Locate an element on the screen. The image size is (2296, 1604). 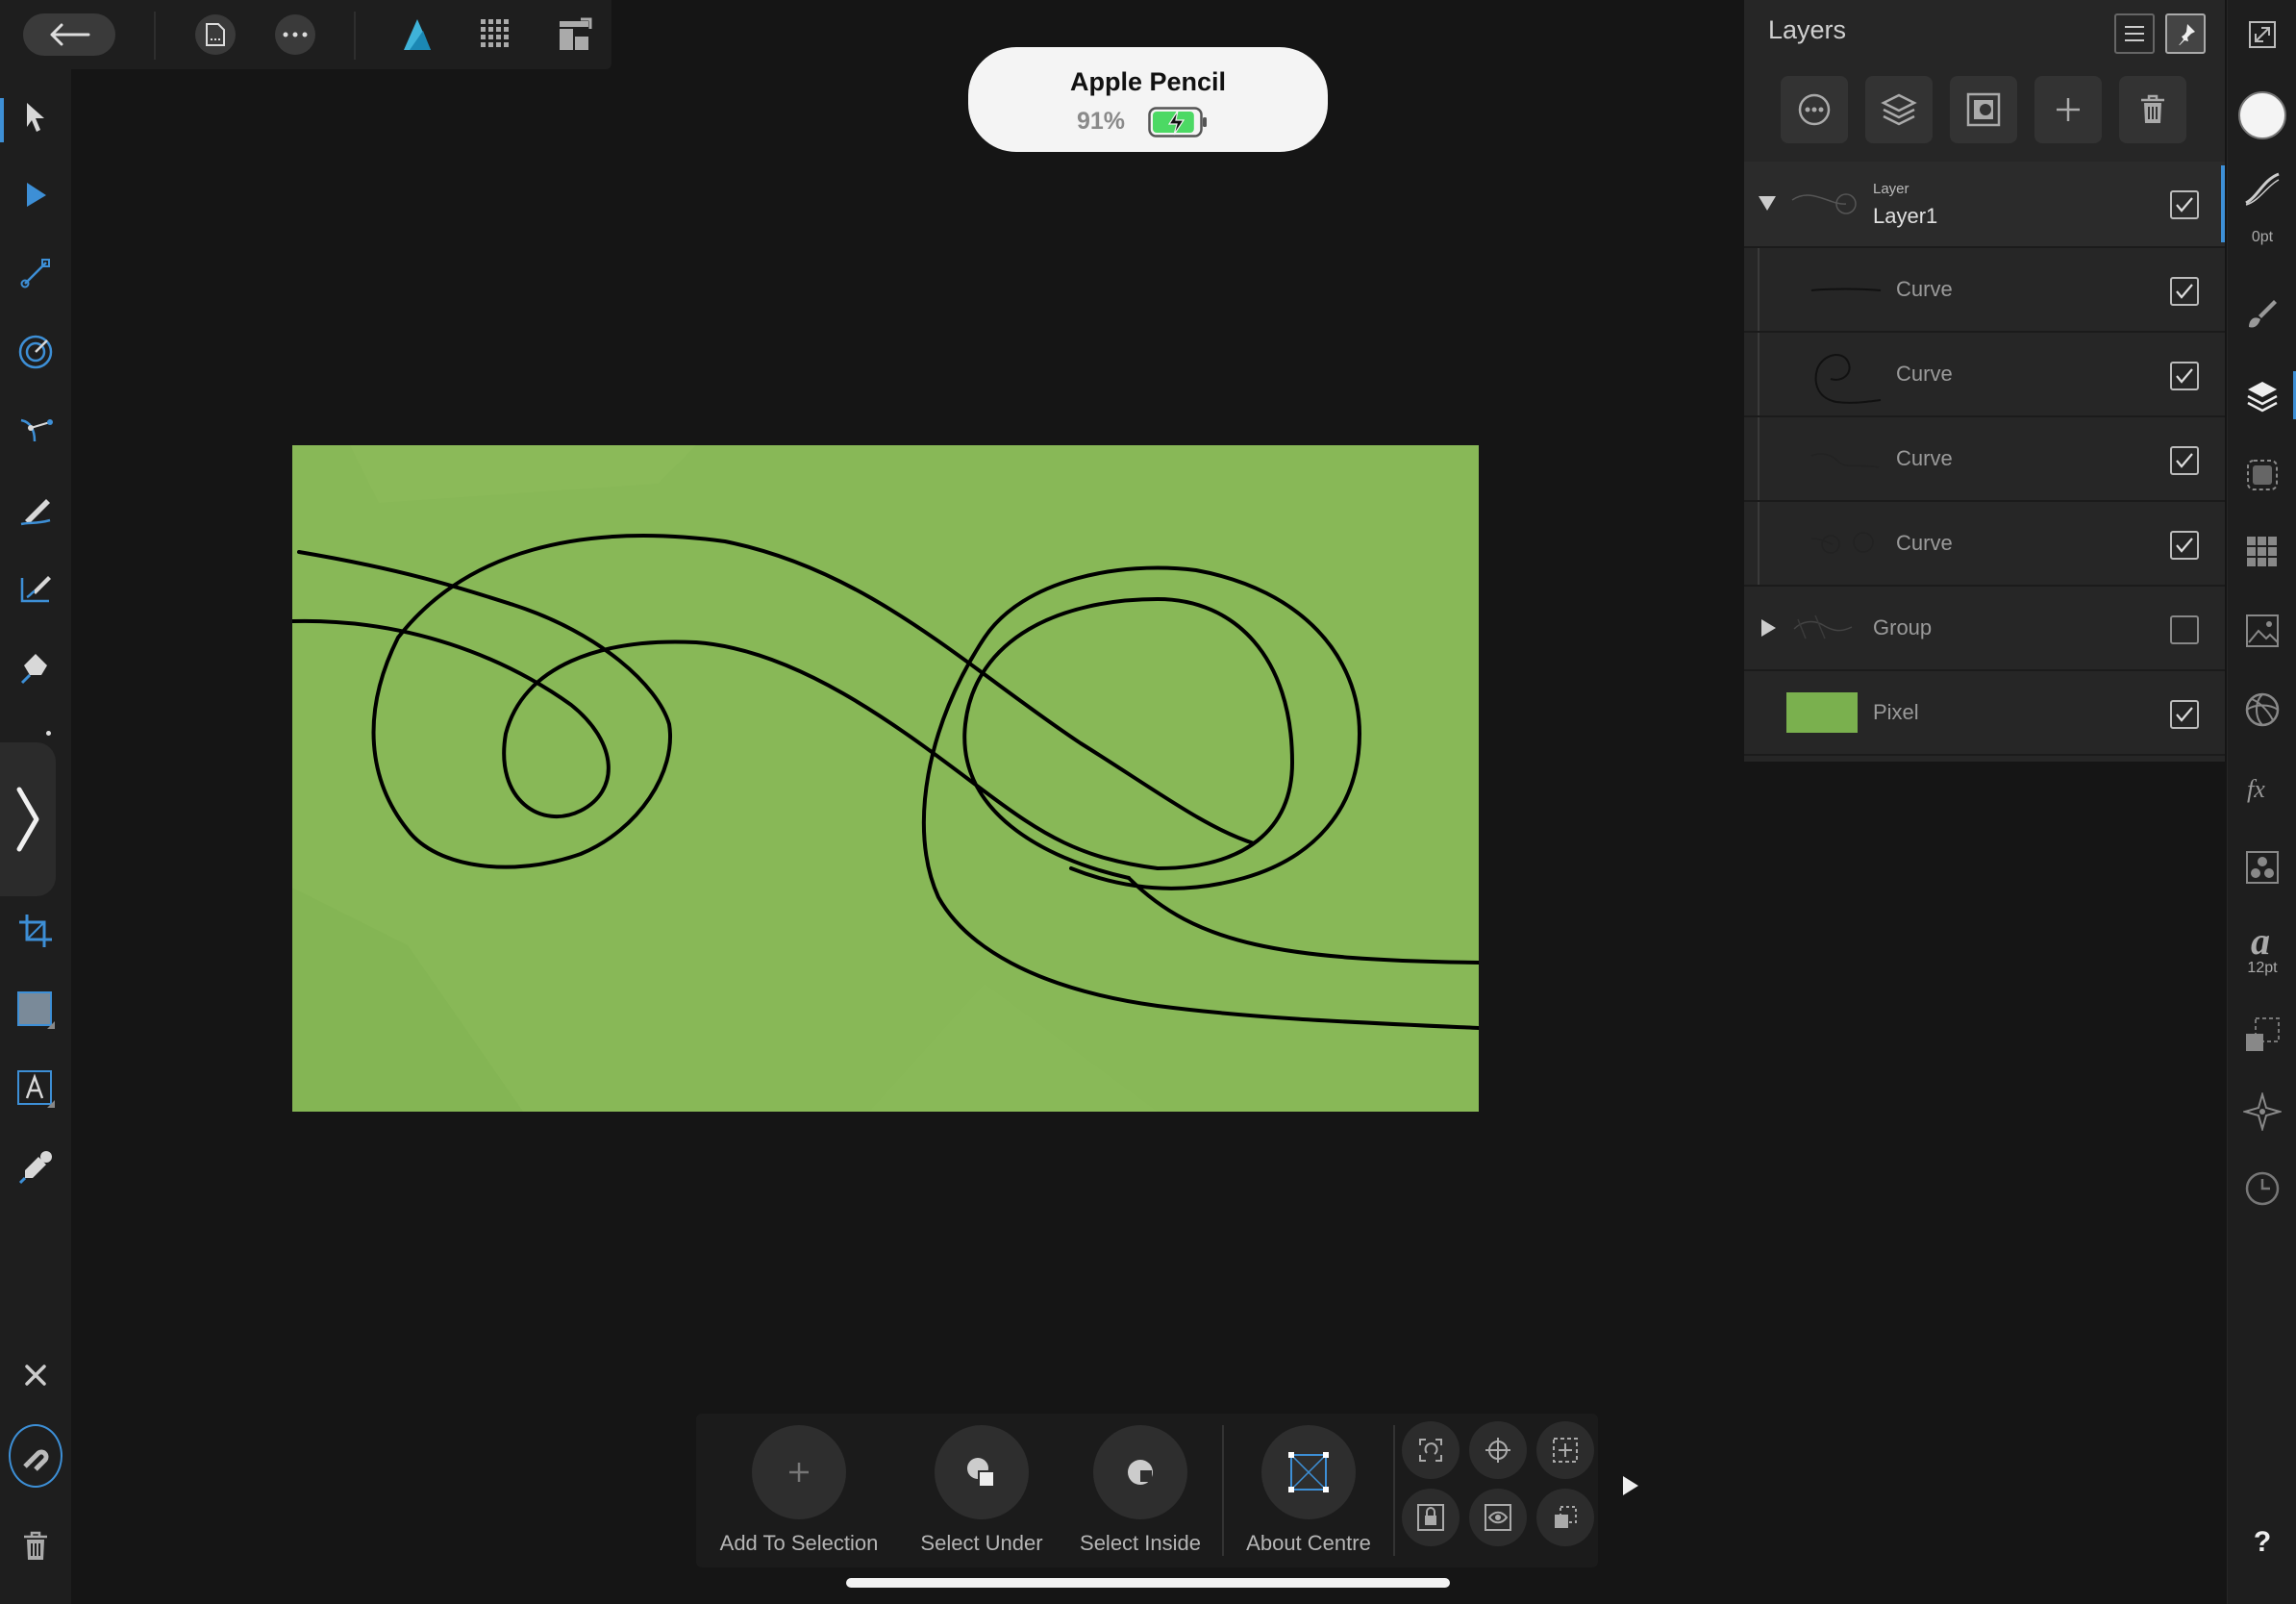
transform-button is located at coordinates (2262, 1035).